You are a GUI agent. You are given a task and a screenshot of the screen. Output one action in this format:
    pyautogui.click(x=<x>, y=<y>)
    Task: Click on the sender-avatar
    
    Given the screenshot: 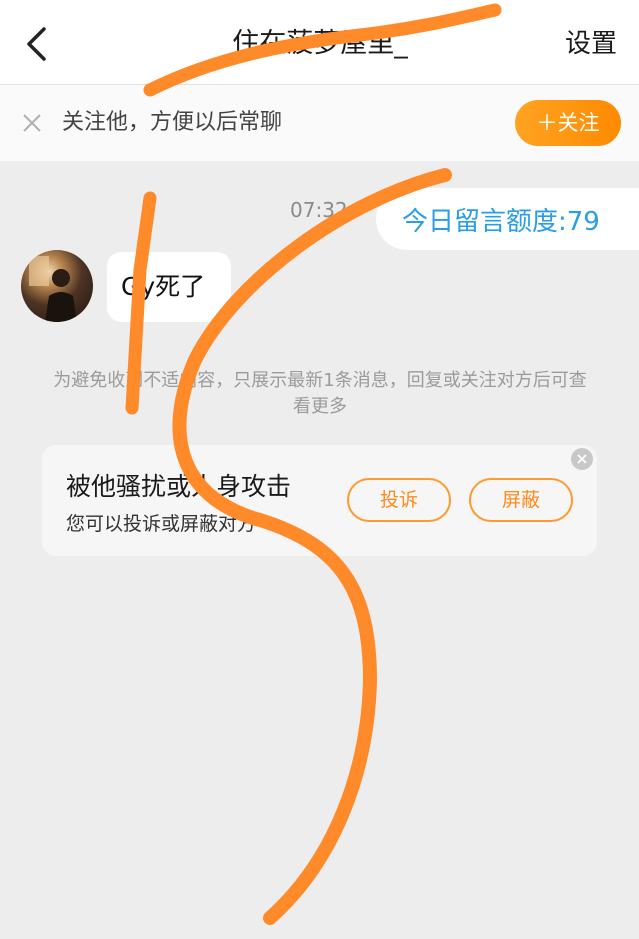 What is the action you would take?
    pyautogui.click(x=57, y=286)
    